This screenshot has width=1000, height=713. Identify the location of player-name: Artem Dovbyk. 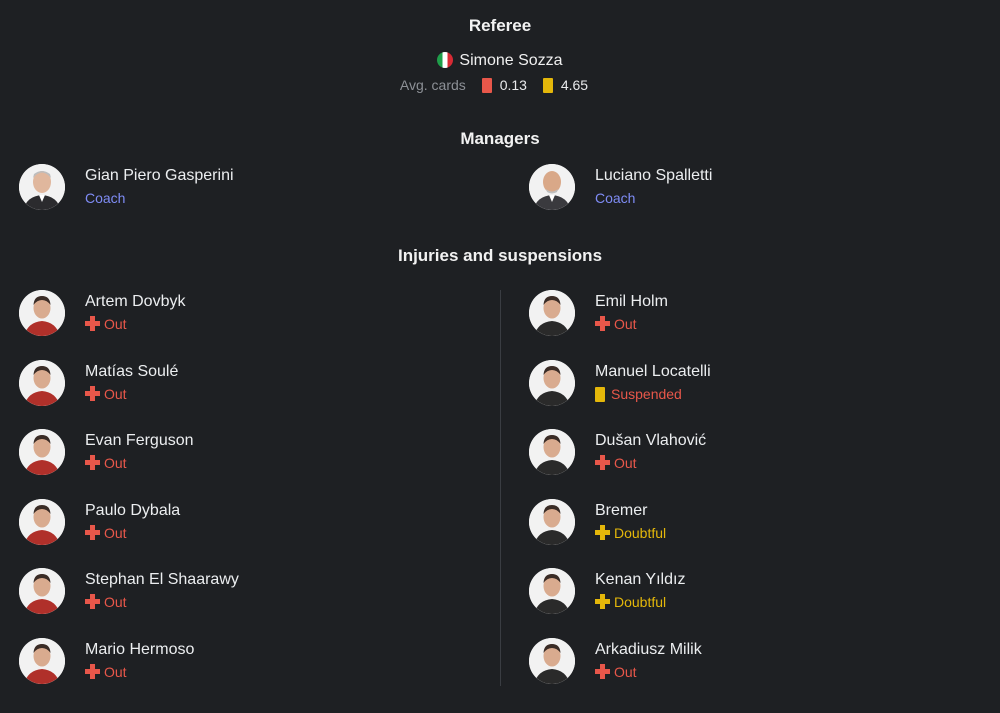
(135, 302).